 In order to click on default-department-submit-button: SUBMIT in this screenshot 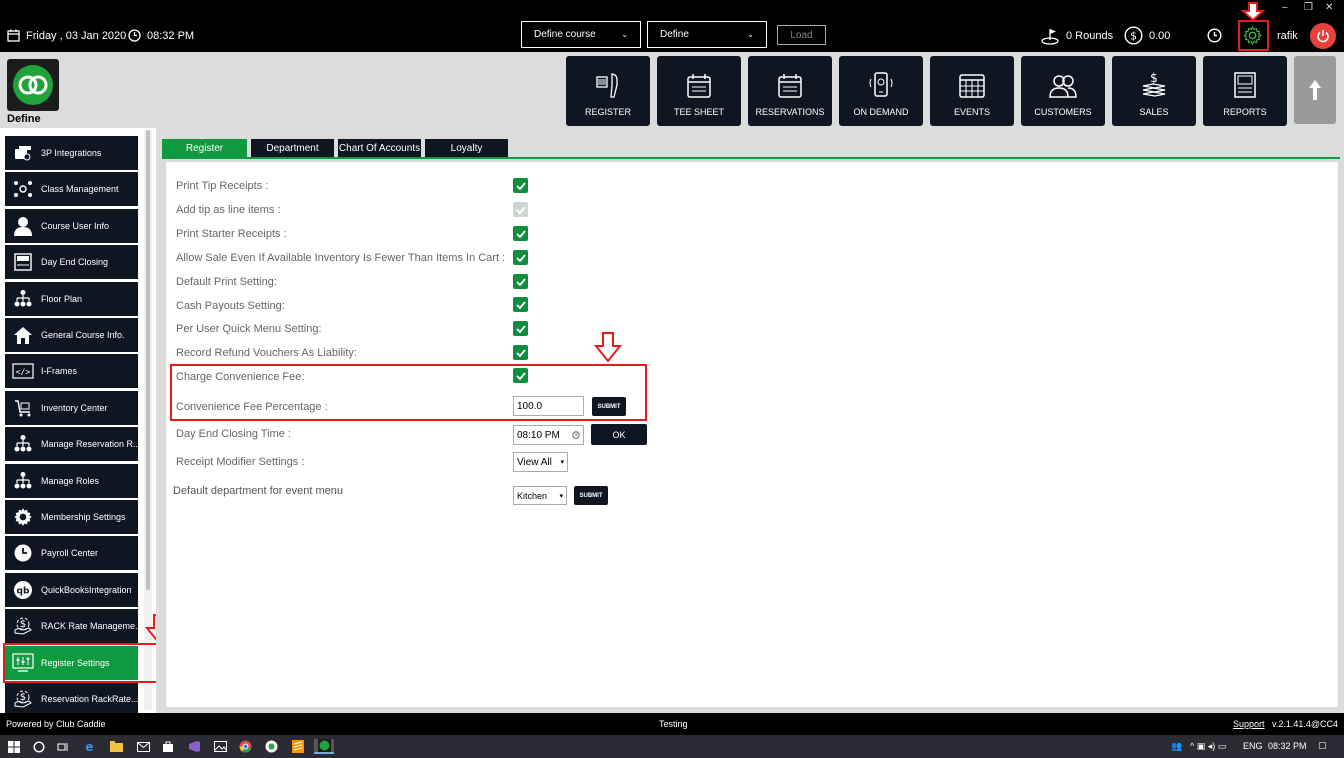, I will do `click(591, 495)`.